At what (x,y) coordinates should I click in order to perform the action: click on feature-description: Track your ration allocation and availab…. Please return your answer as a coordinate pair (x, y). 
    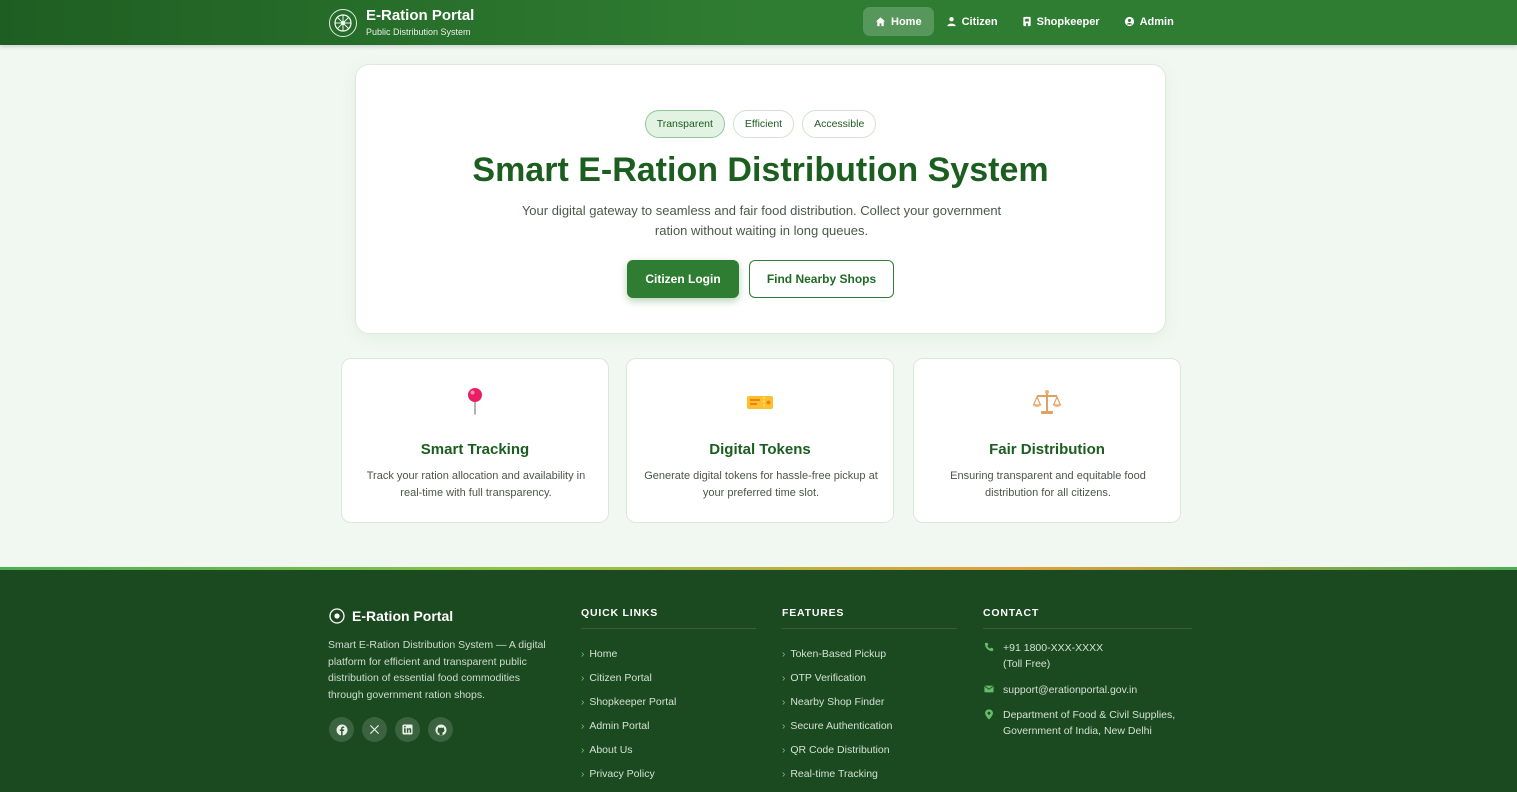
    Looking at the image, I should click on (476, 484).